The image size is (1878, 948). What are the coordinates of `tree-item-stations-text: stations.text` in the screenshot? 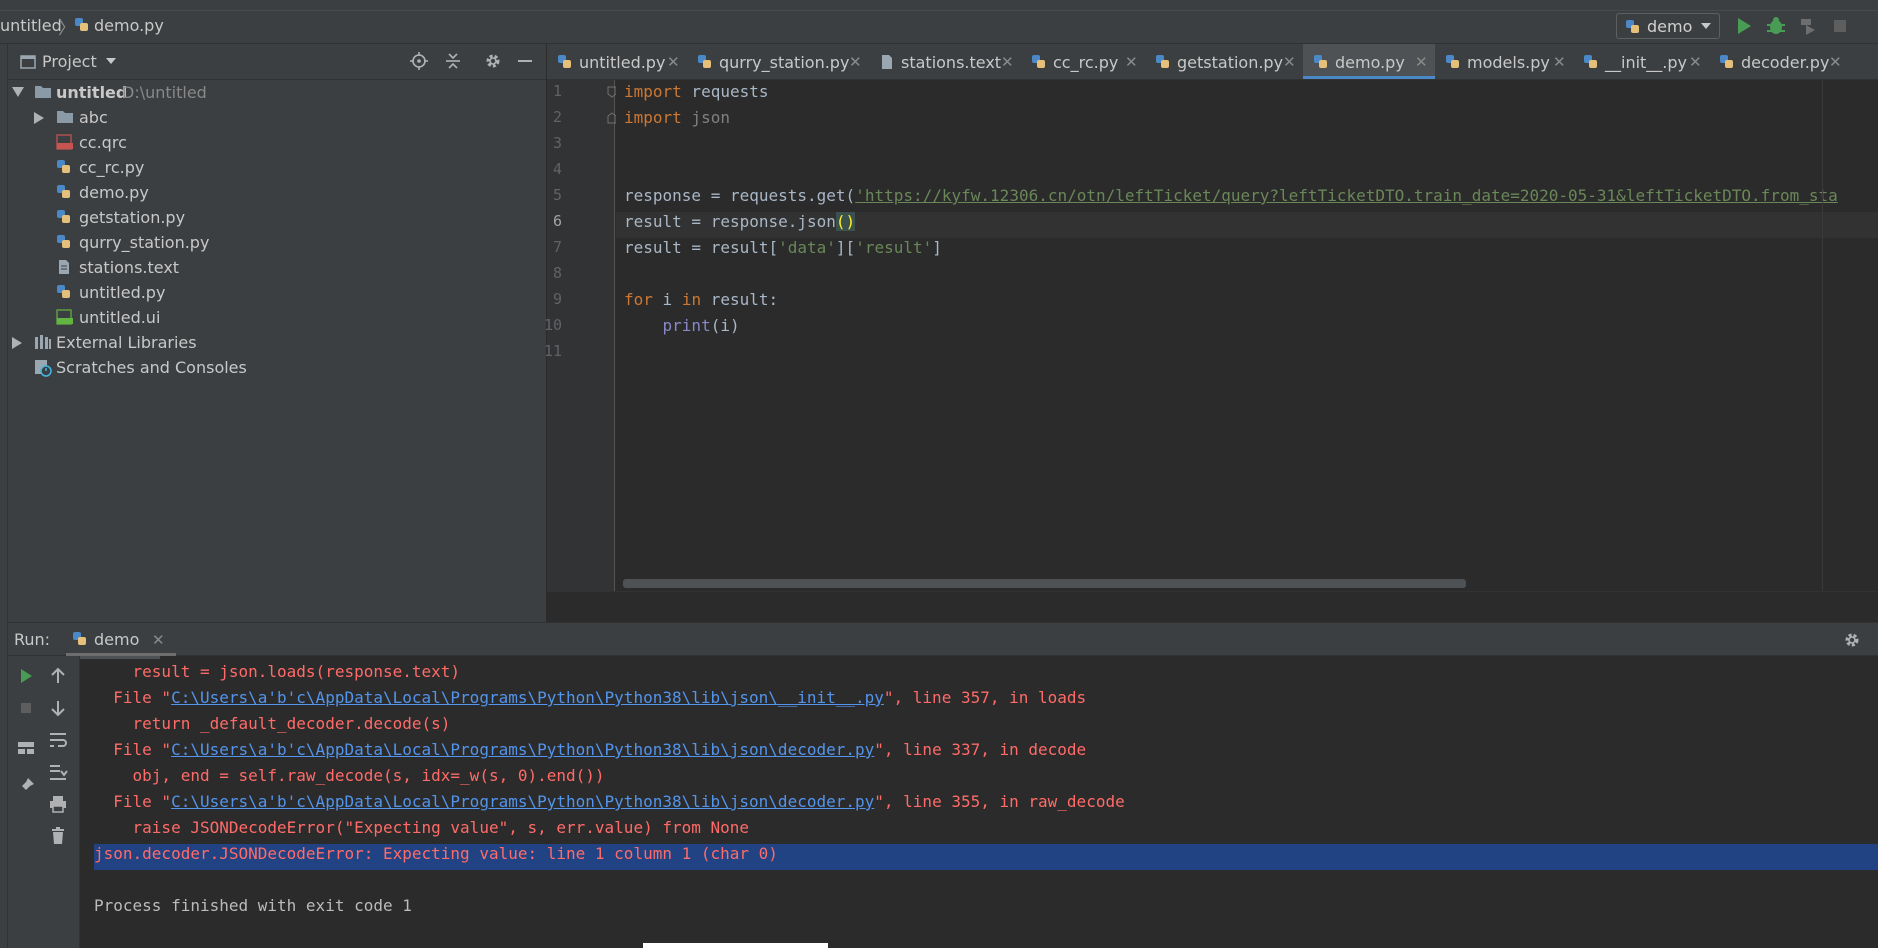 It's located at (277, 267).